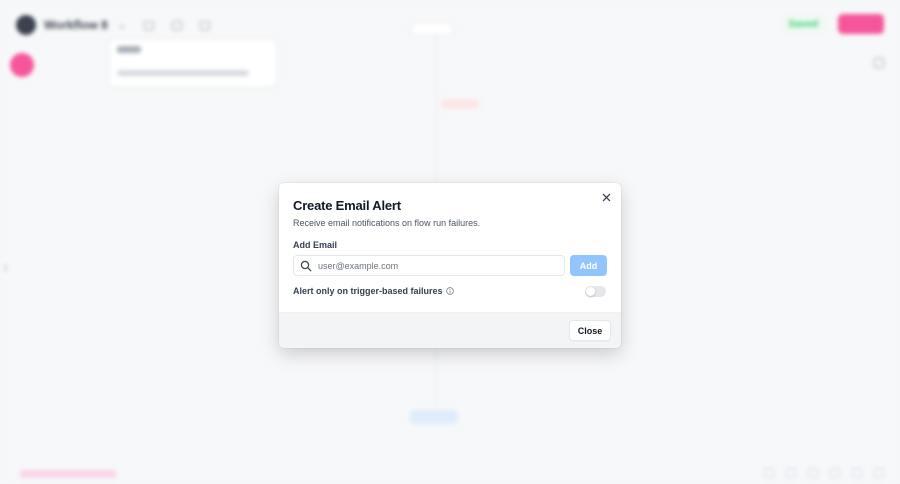 The height and width of the screenshot is (484, 900). What do you see at coordinates (347, 205) in the screenshot?
I see `modal-title: Create Email Alert` at bounding box center [347, 205].